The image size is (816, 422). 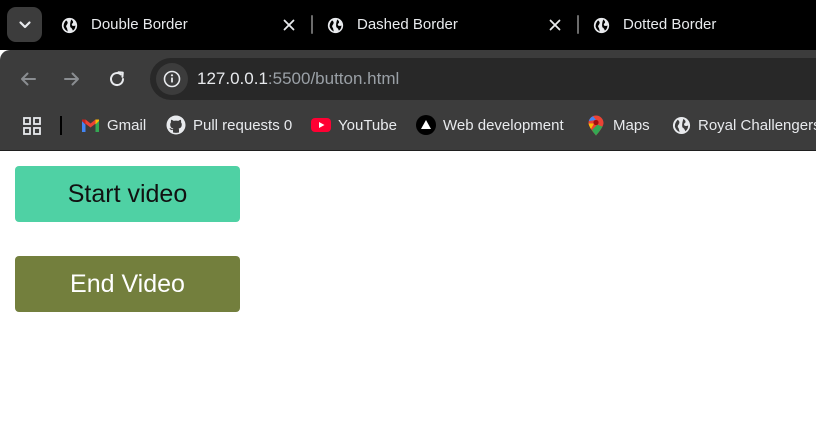 What do you see at coordinates (321, 125) in the screenshot?
I see `youtube-icon` at bounding box center [321, 125].